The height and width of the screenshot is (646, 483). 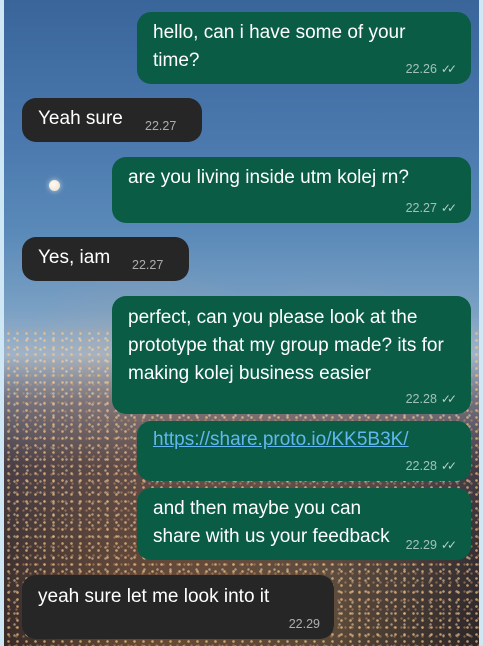 I want to click on message-bubble-received: yeah sure let me look into it 22.29, so click(x=178, y=607).